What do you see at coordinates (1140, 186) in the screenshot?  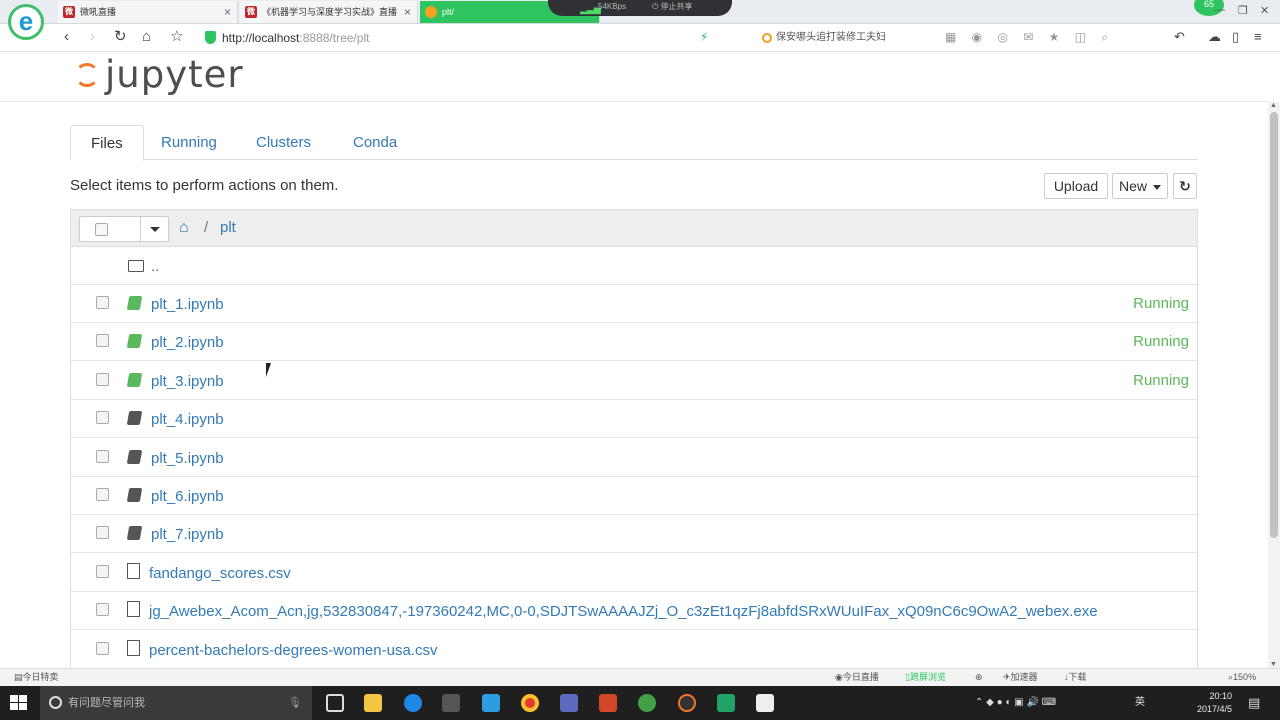 I see `new-button: New` at bounding box center [1140, 186].